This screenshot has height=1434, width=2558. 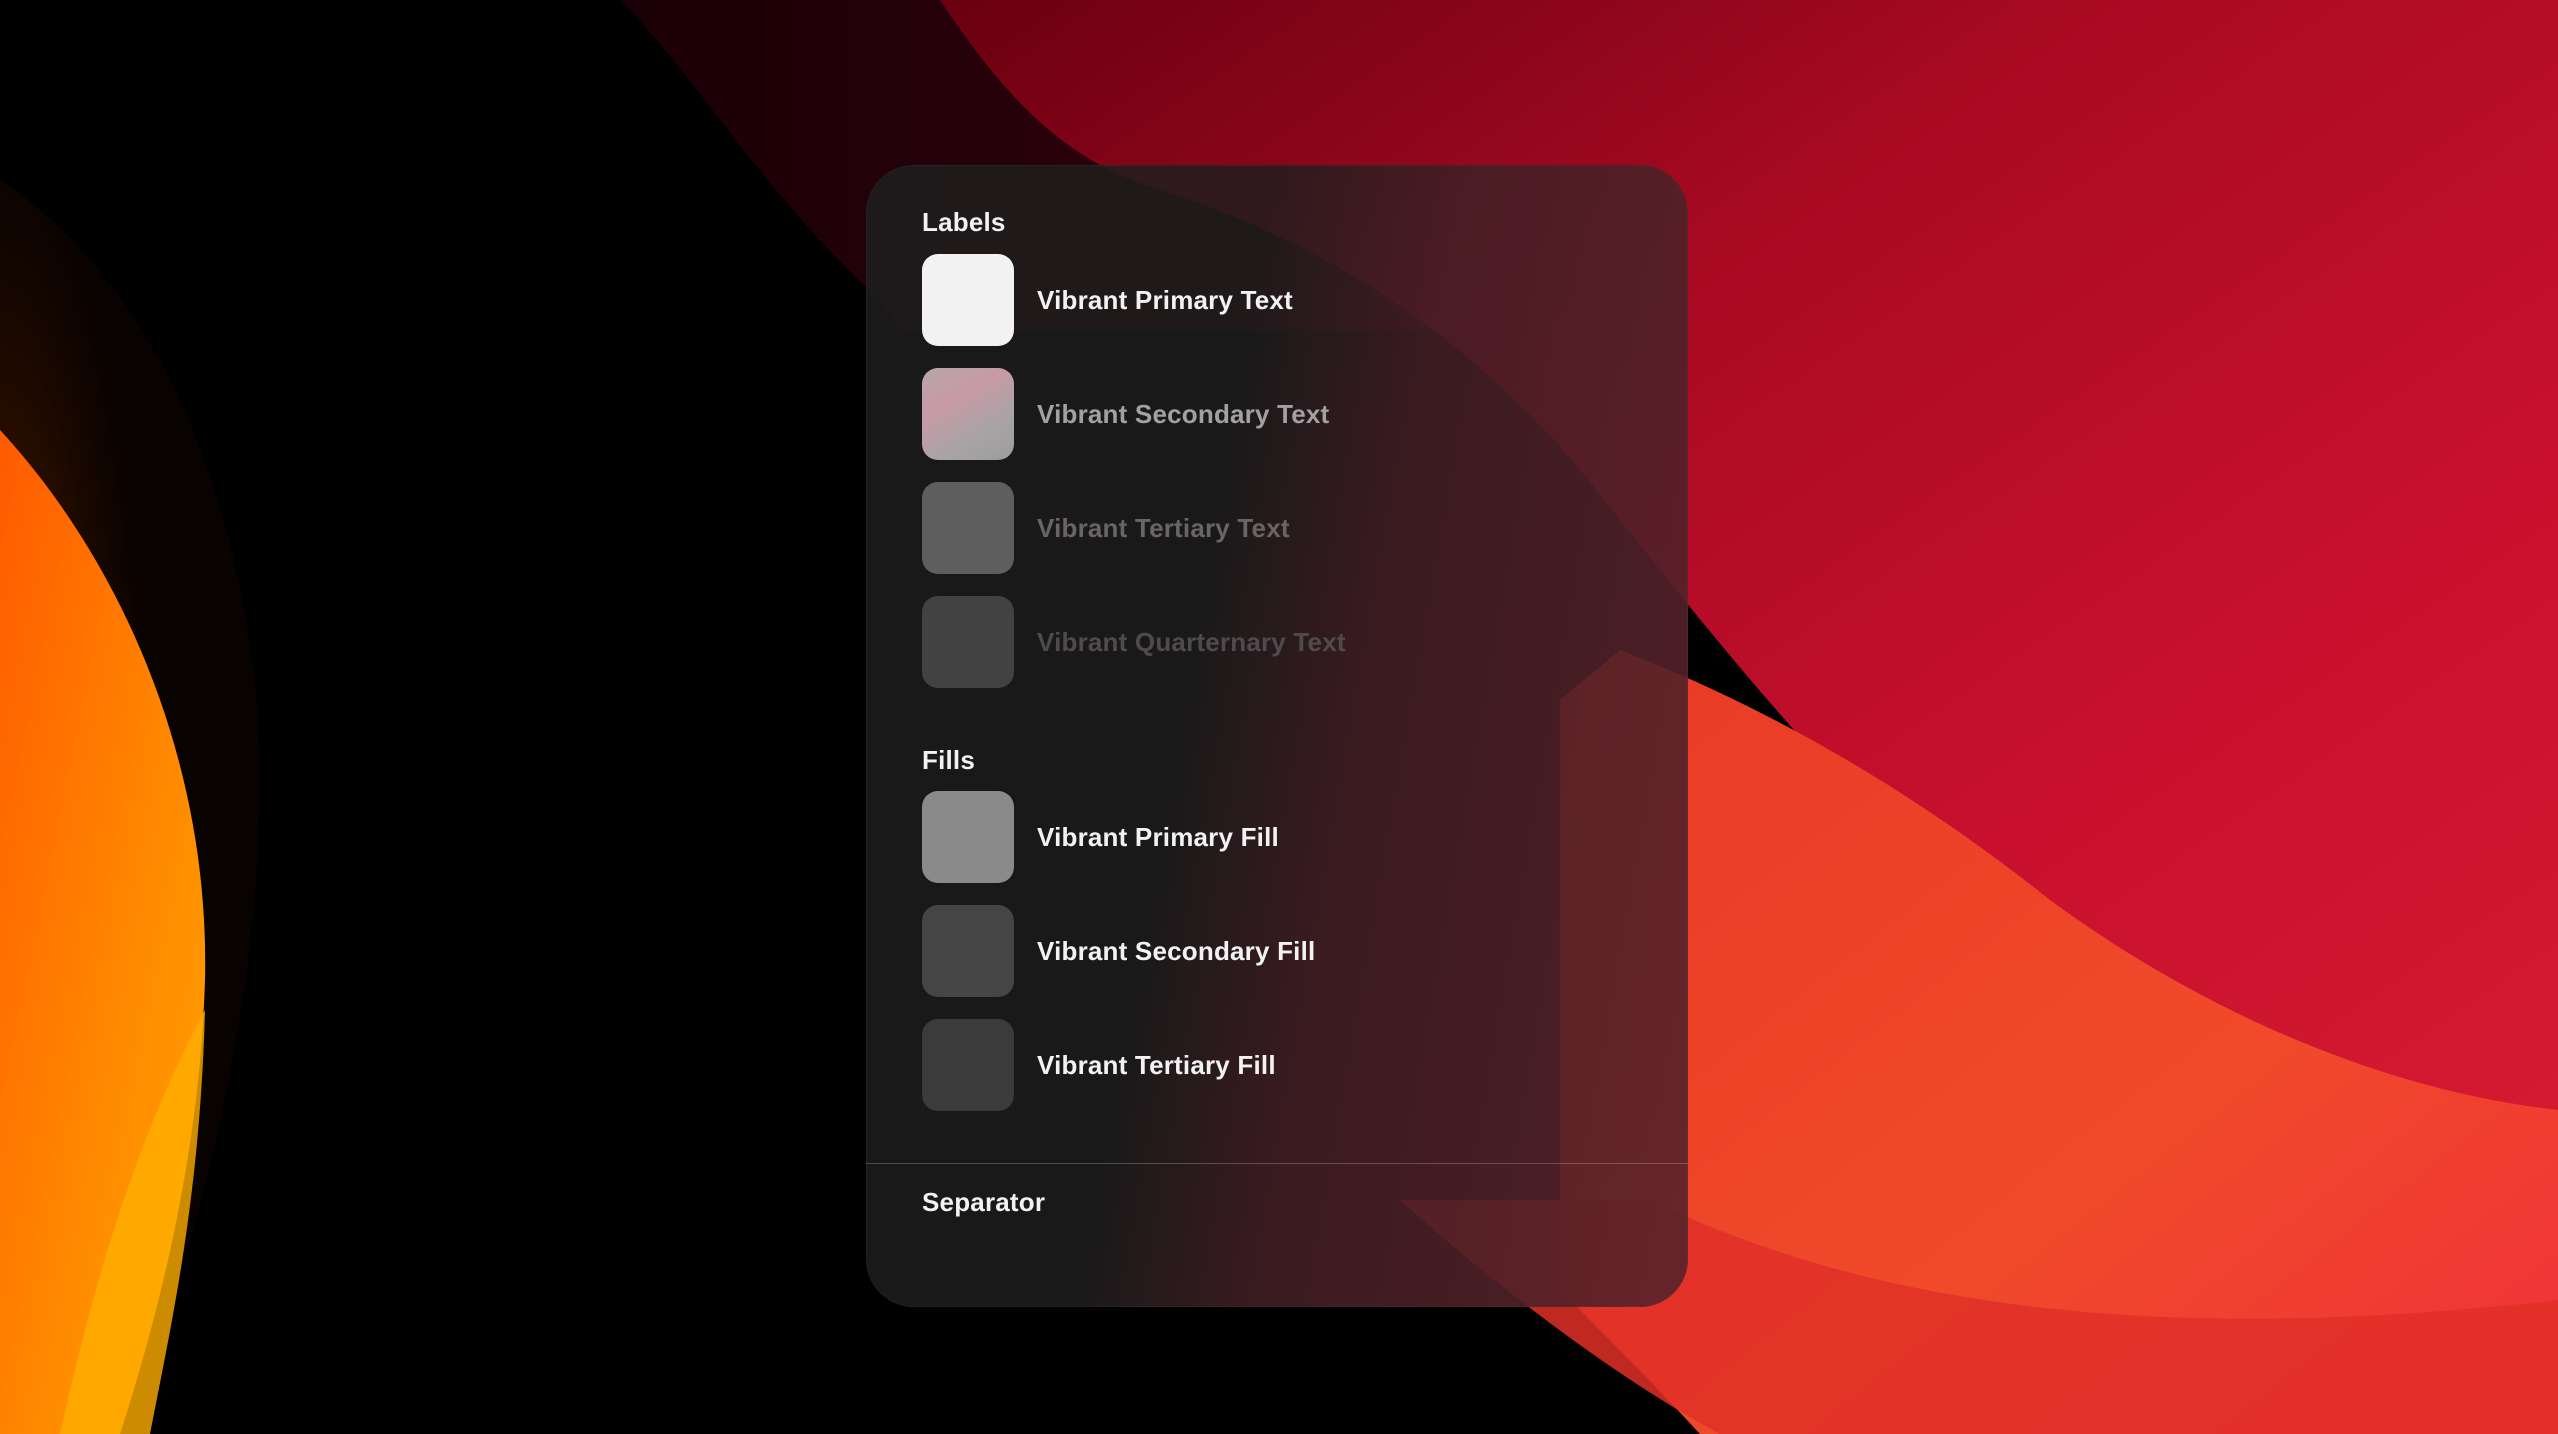 I want to click on label-quarternary-text: Vibrant Quarternary Text, so click(x=1191, y=641).